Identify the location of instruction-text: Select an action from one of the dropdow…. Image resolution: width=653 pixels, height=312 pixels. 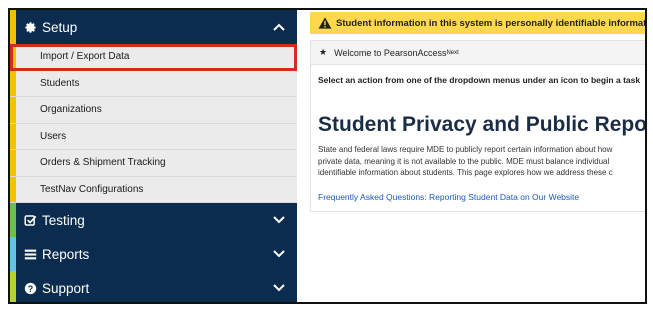
(479, 80).